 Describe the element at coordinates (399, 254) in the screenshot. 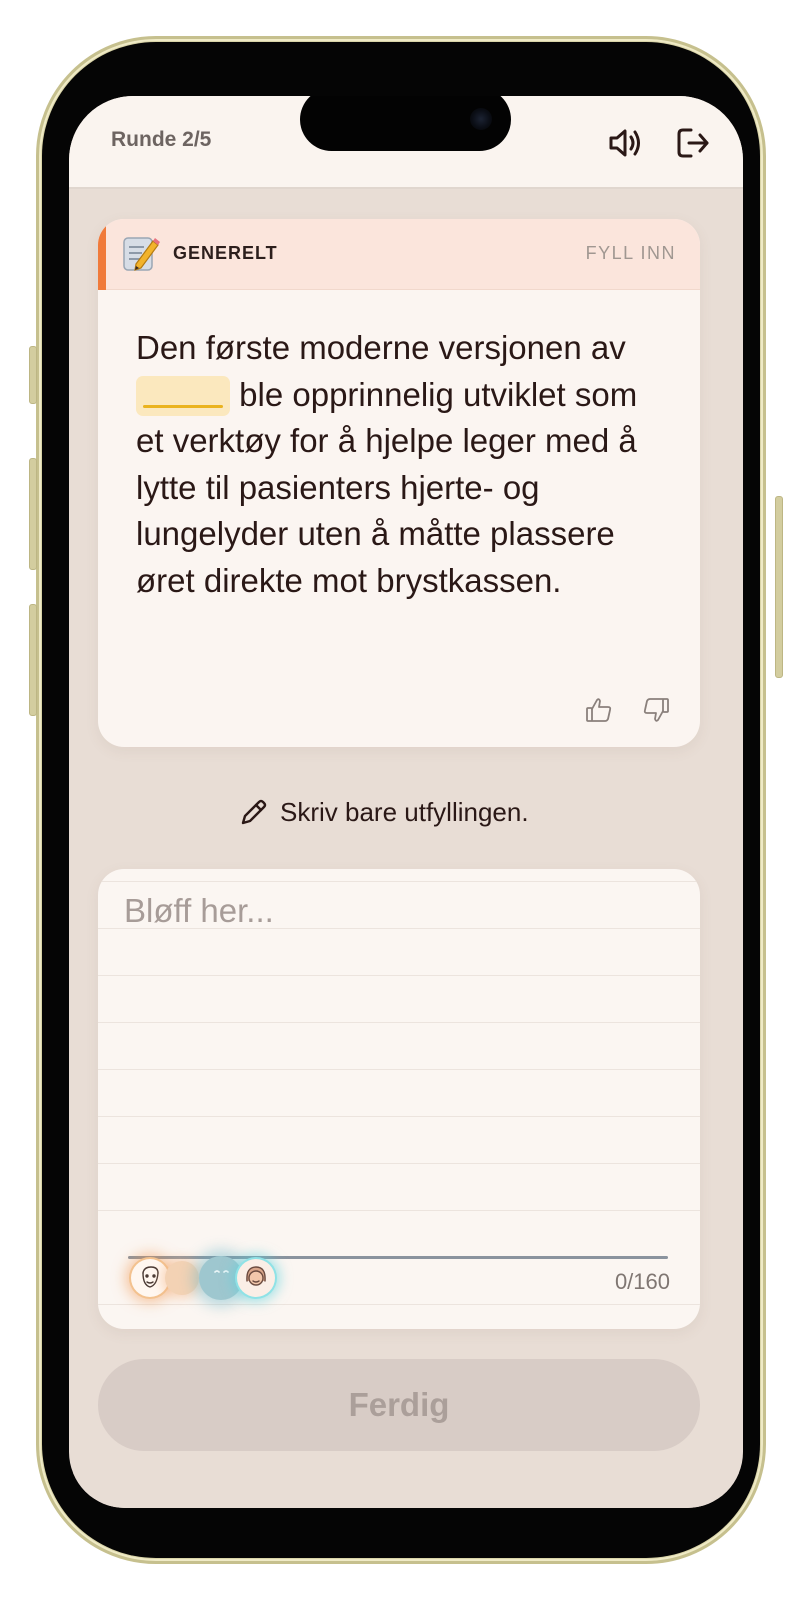

I see `question-card-header: GENERELT FYLL INN` at that location.